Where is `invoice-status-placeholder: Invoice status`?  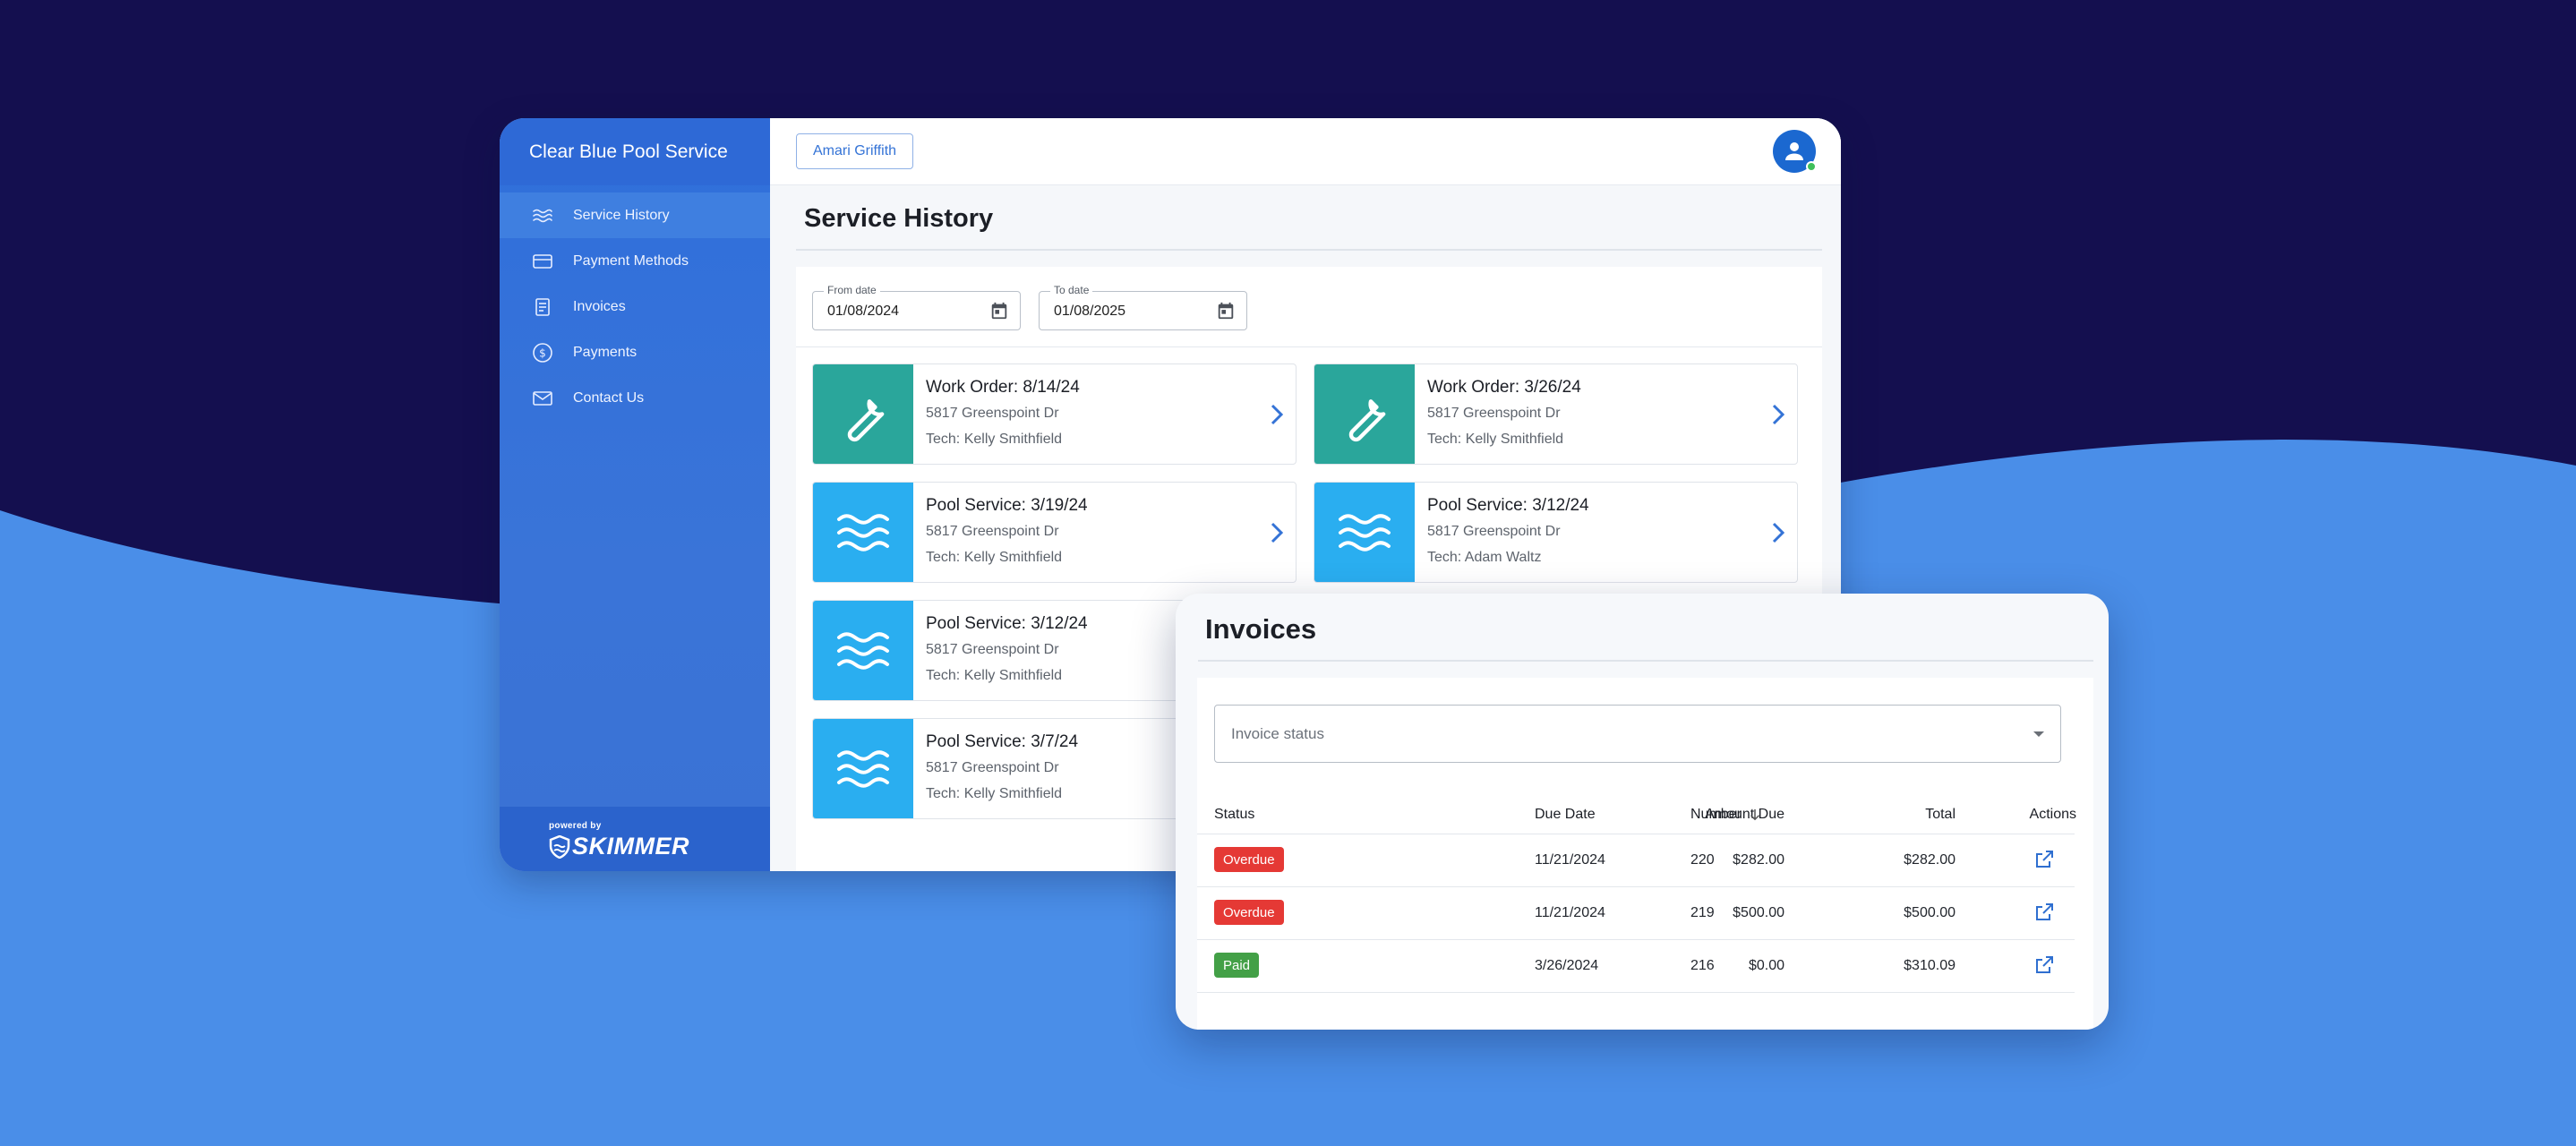 invoice-status-placeholder: Invoice status is located at coordinates (1277, 734).